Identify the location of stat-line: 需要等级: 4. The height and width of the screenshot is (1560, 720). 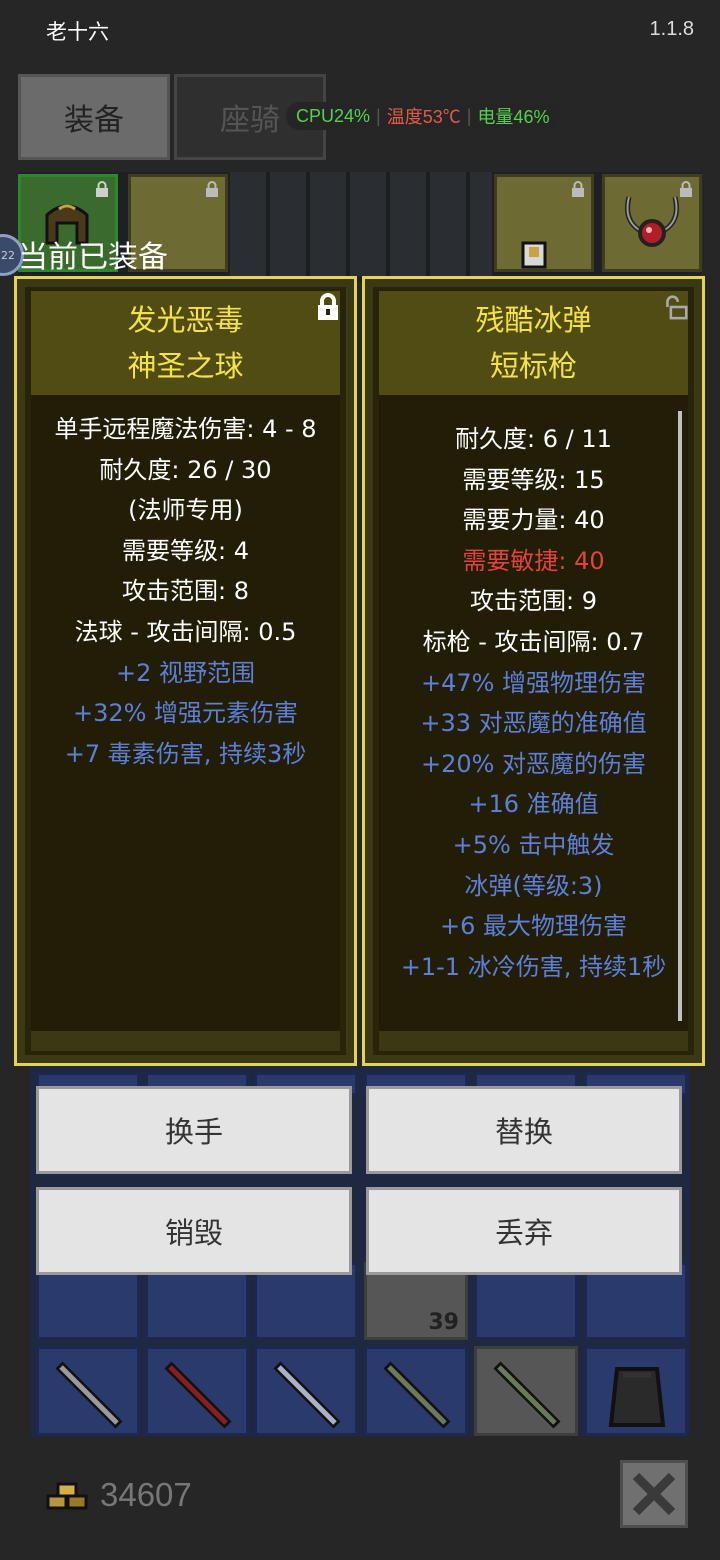
(185, 550).